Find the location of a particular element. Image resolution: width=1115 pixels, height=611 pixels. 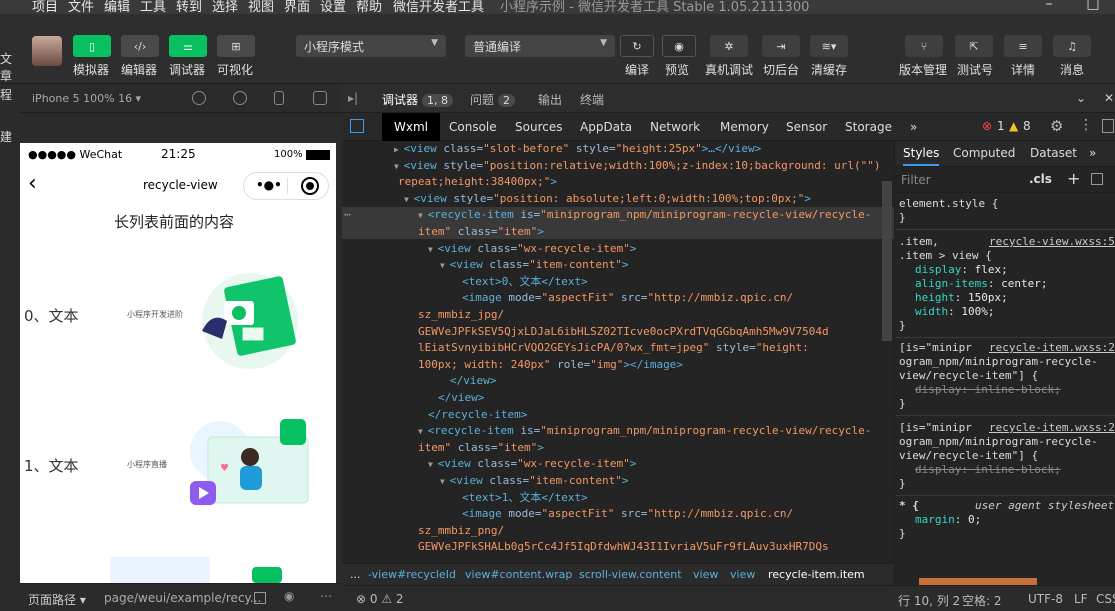

tab-appdata: AppData is located at coordinates (606, 127).